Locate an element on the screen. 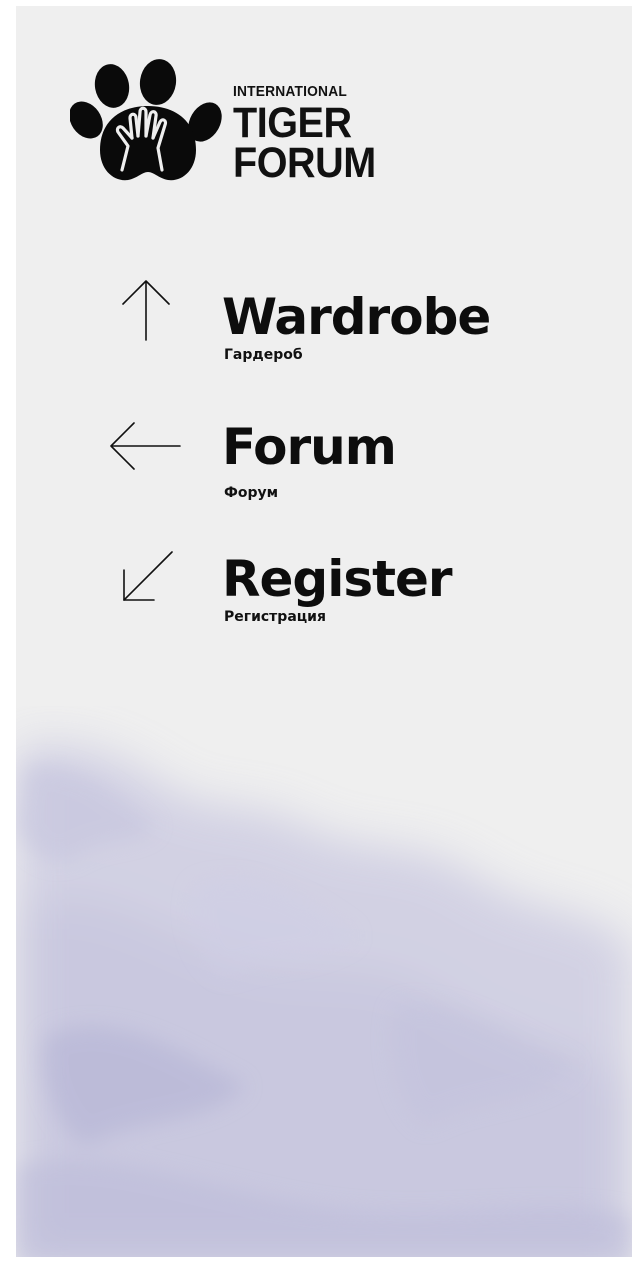 Image resolution: width=637 pixels, height=1263 pixels. menu-item-label: Wardrobe is located at coordinates (356, 317).